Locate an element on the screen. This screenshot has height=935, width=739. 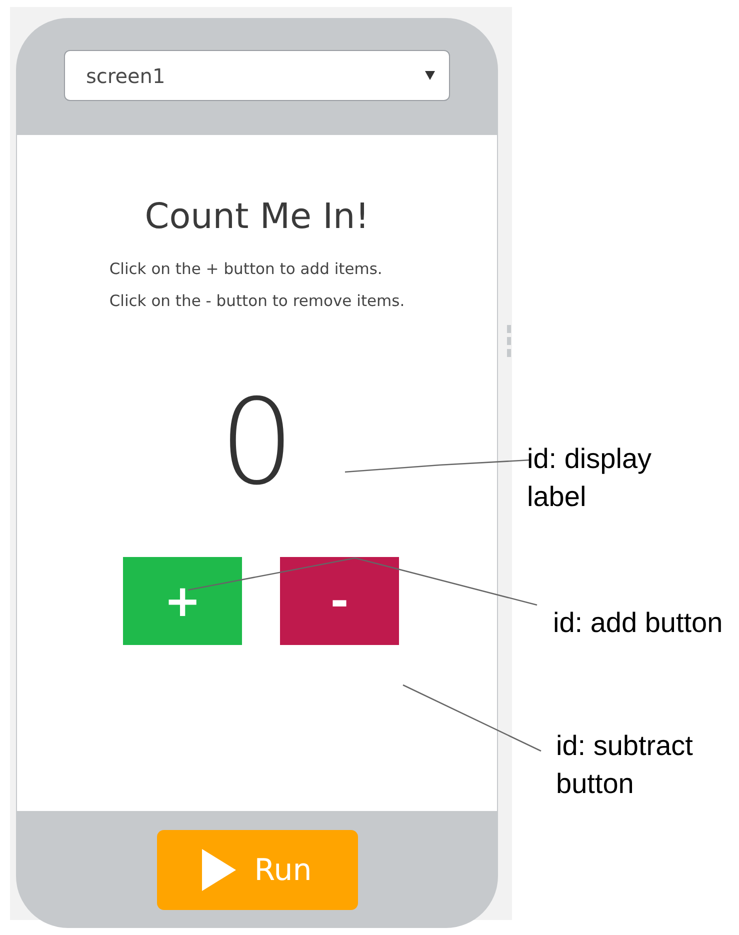
annotation-text: id: display label is located at coordinates (590, 478).